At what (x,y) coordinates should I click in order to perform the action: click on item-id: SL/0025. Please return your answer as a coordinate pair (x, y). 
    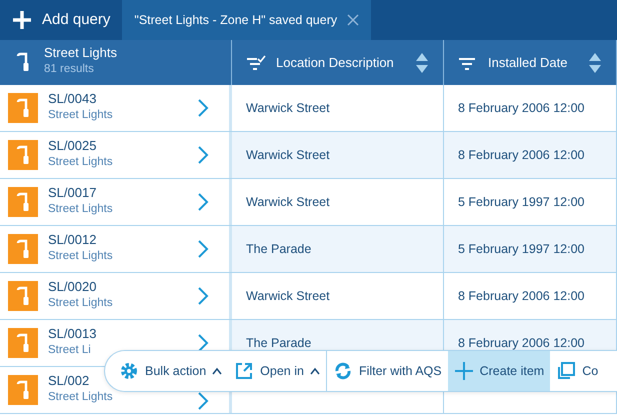
    Looking at the image, I should click on (73, 146).